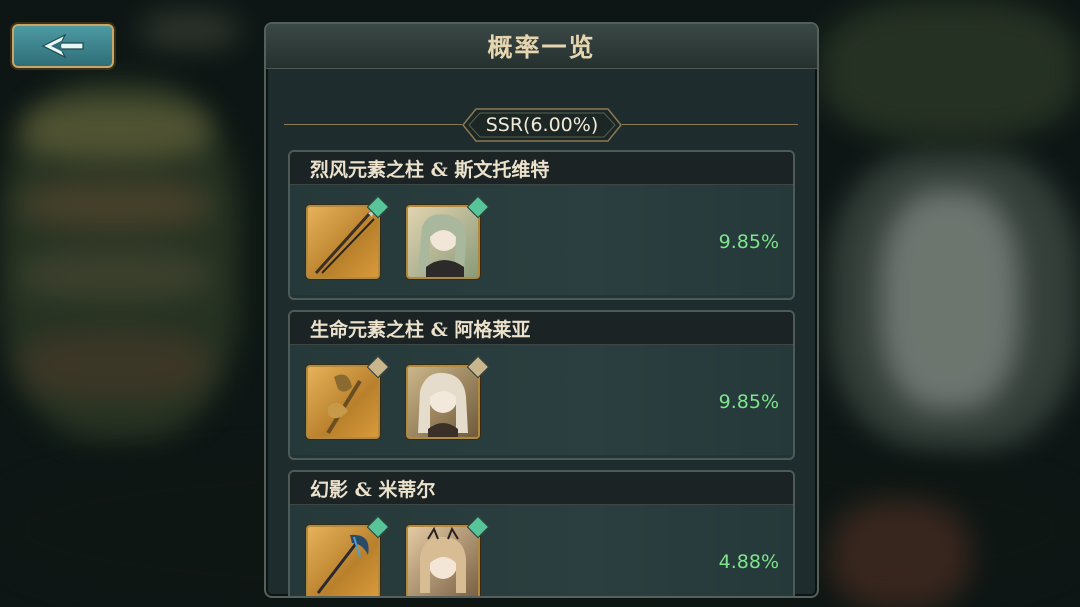 The width and height of the screenshot is (1080, 607). What do you see at coordinates (541, 328) in the screenshot?
I see `entry-name: 生命元素之柱 & 阿格莱亚` at bounding box center [541, 328].